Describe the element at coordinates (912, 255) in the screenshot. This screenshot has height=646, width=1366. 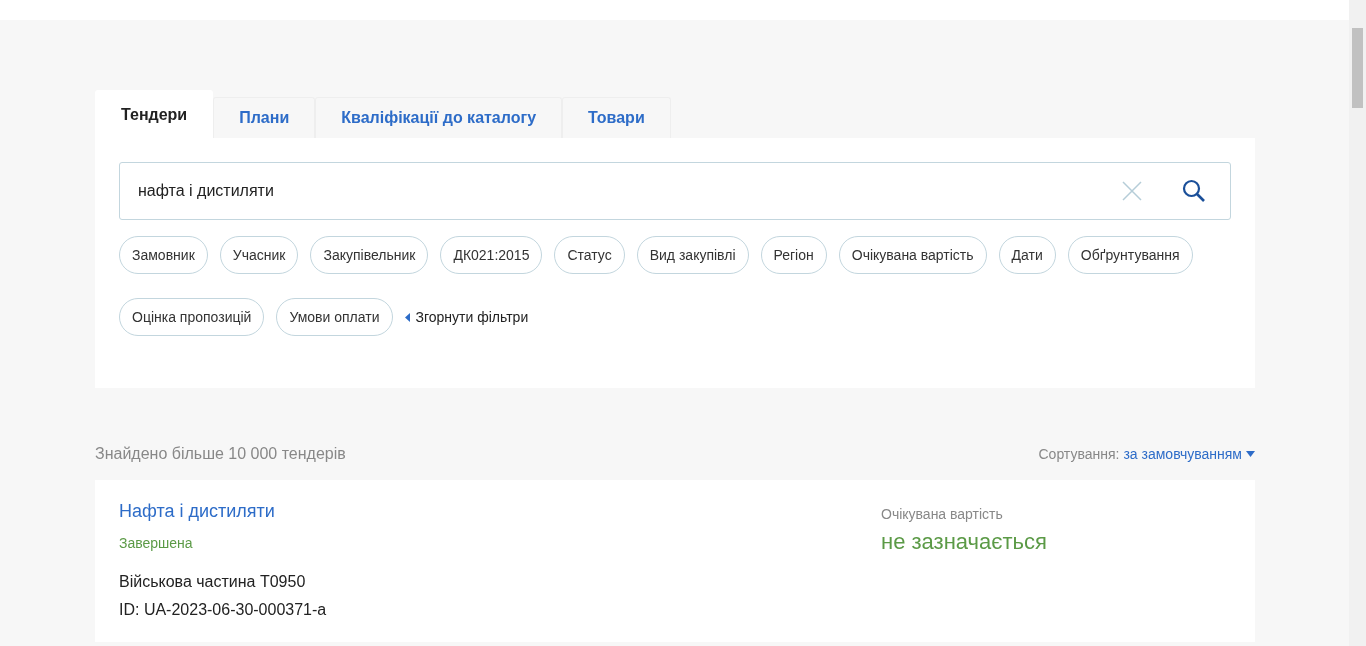
I see `filter-chip: Очікувана вартість` at that location.